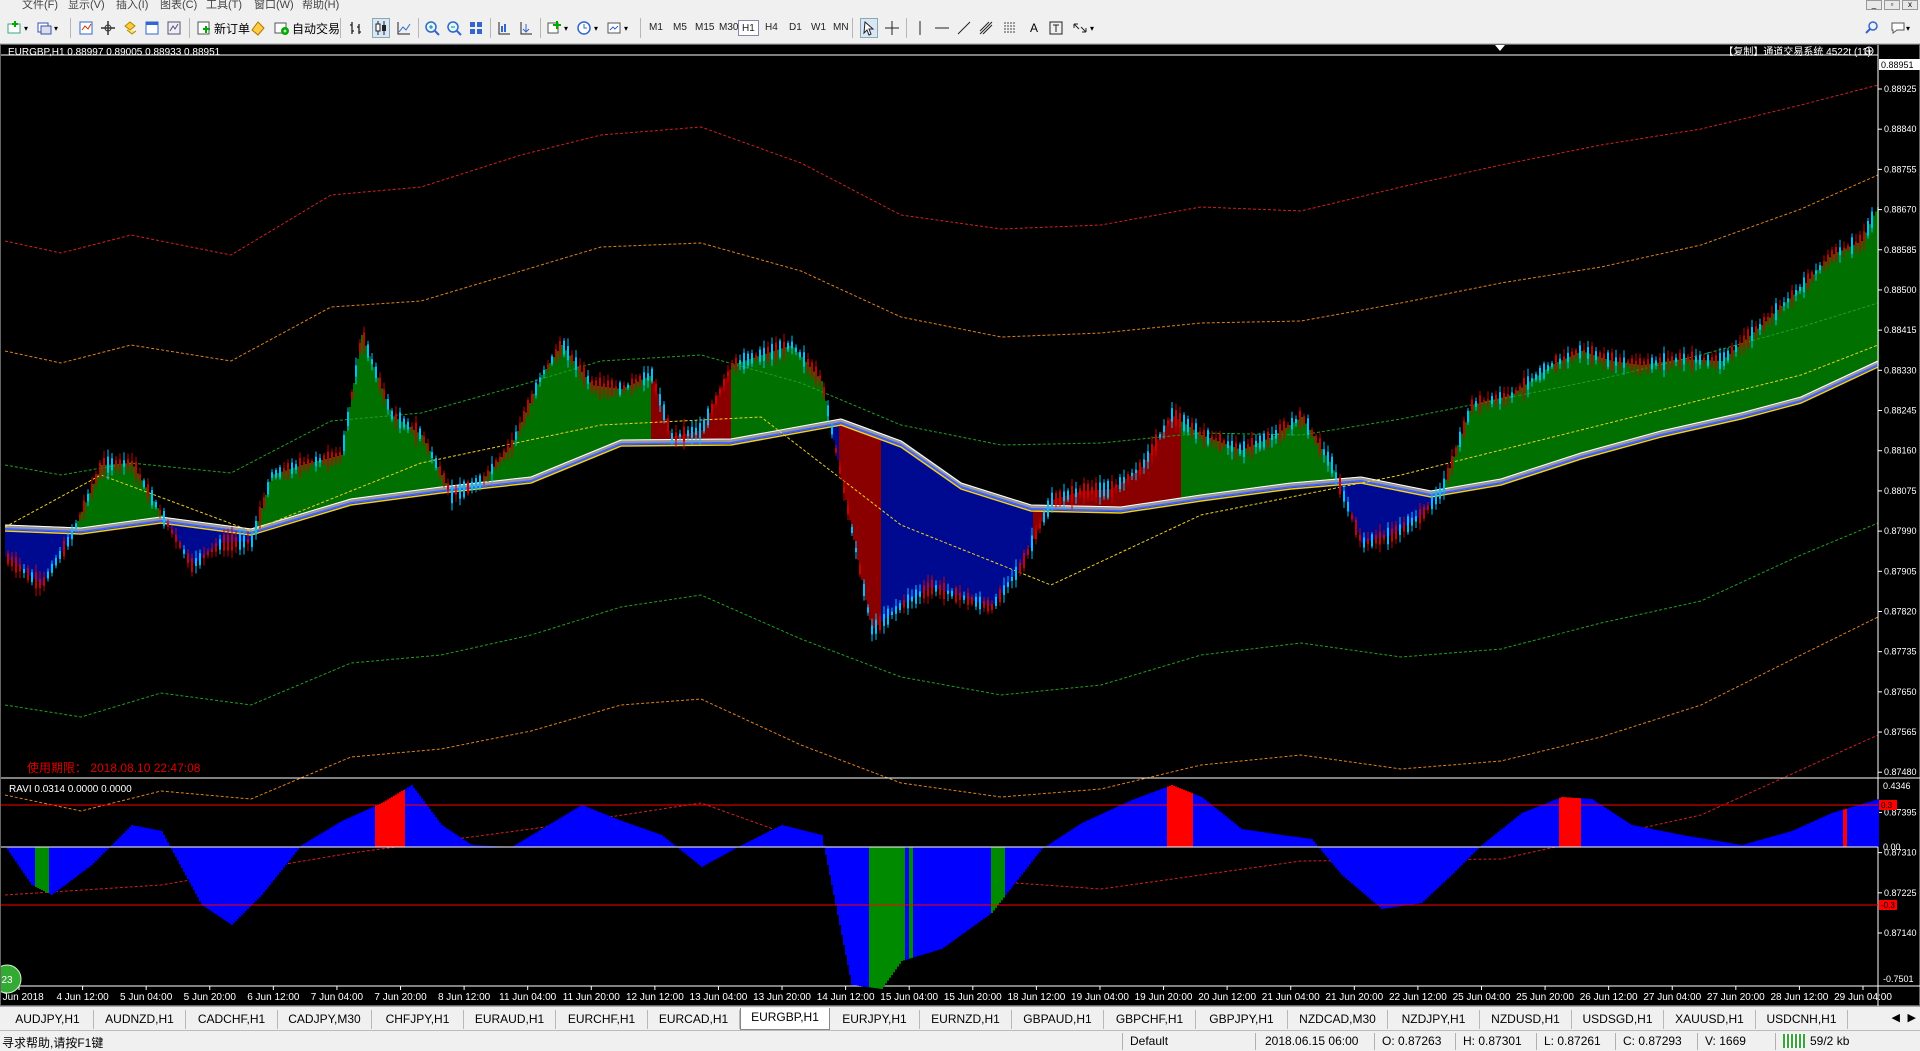 The width and height of the screenshot is (1920, 1051). Describe the element at coordinates (942, 28) in the screenshot. I see `horizontal-line-button` at that location.